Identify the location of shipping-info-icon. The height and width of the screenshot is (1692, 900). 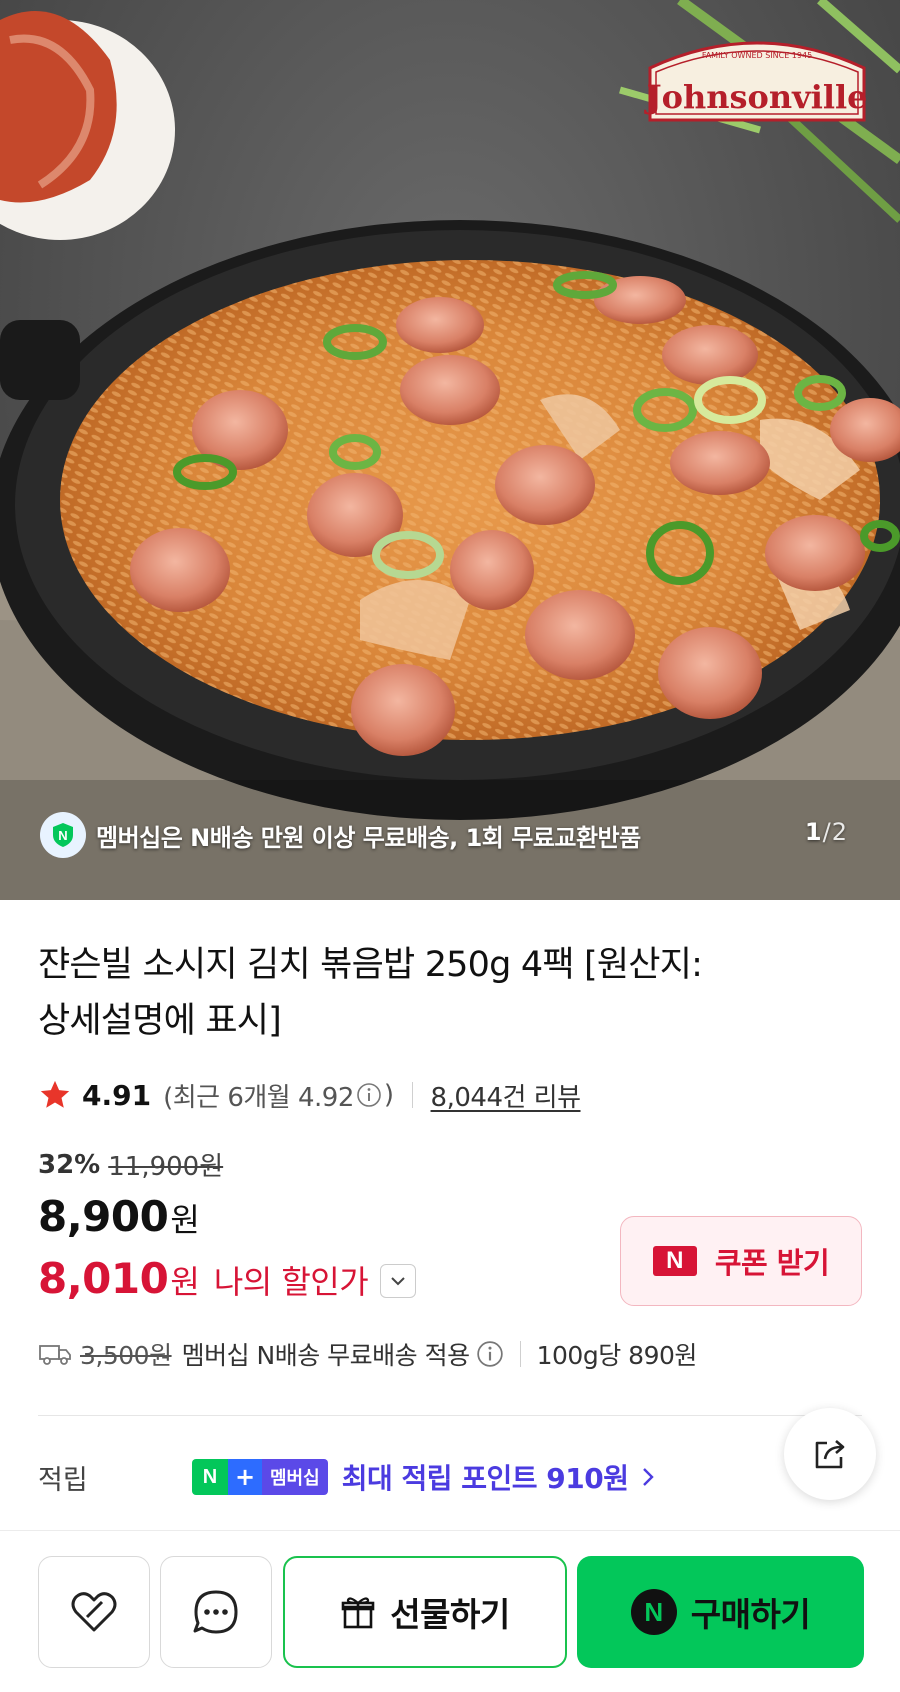
(490, 1354).